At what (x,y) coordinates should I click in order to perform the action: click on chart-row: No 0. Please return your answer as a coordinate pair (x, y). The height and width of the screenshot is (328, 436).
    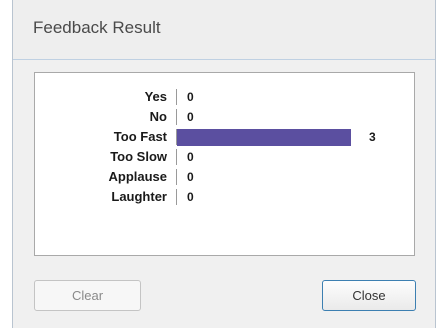
    Looking at the image, I should click on (225, 117).